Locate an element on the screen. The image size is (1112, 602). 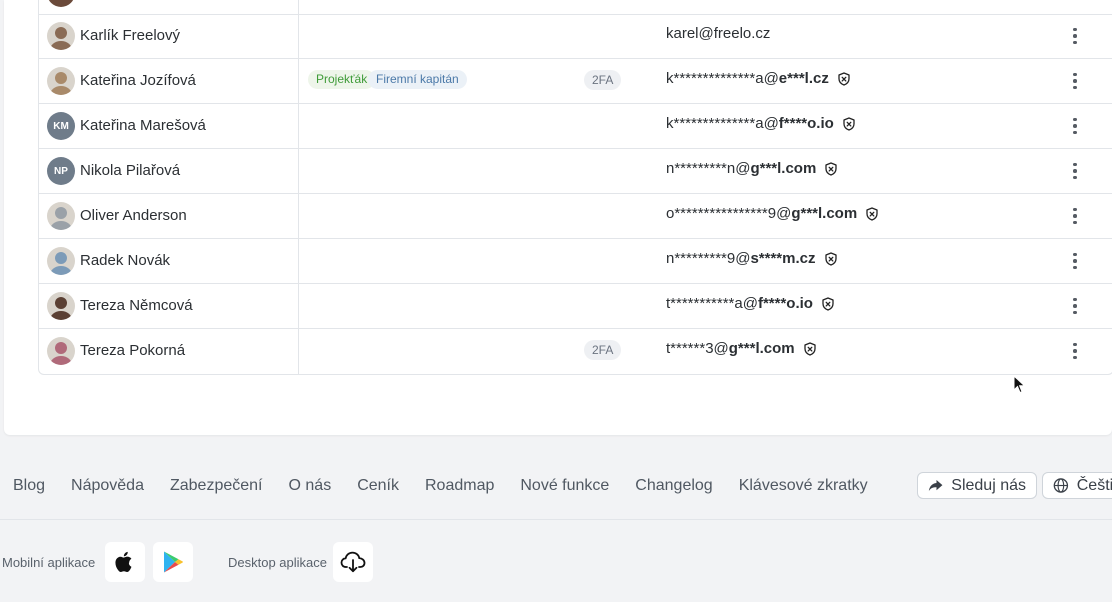
table-row: Radek Novák n*********9@ s****m.cz is located at coordinates (575, 261).